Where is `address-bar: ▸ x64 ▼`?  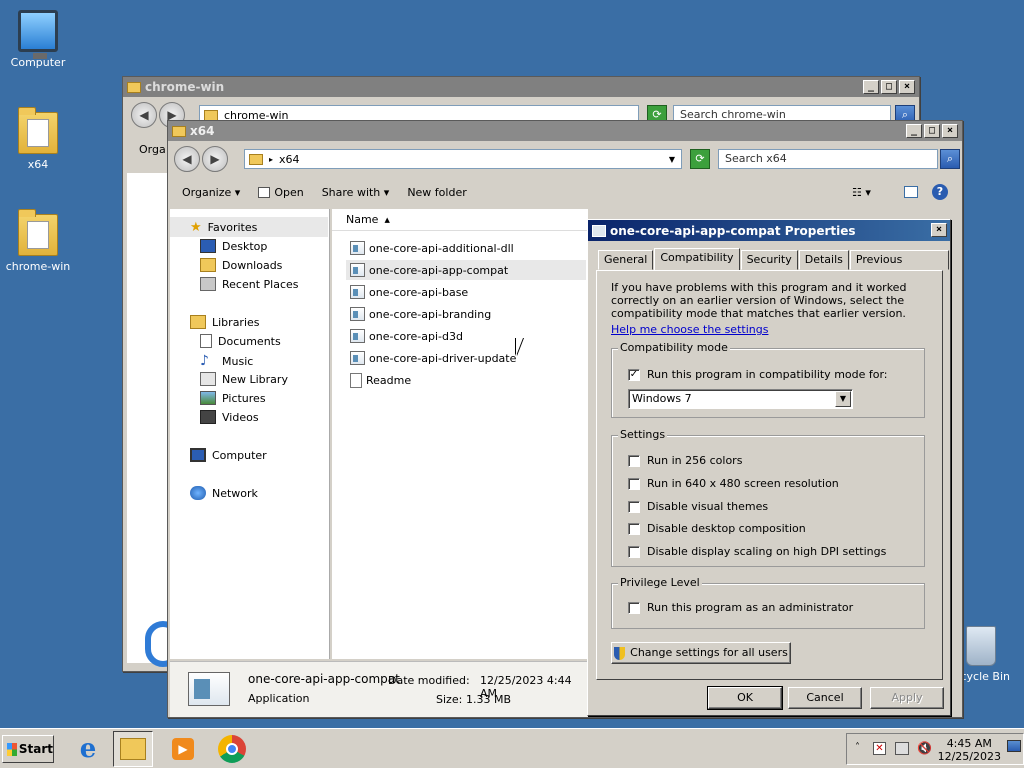 address-bar: ▸ x64 ▼ is located at coordinates (463, 159).